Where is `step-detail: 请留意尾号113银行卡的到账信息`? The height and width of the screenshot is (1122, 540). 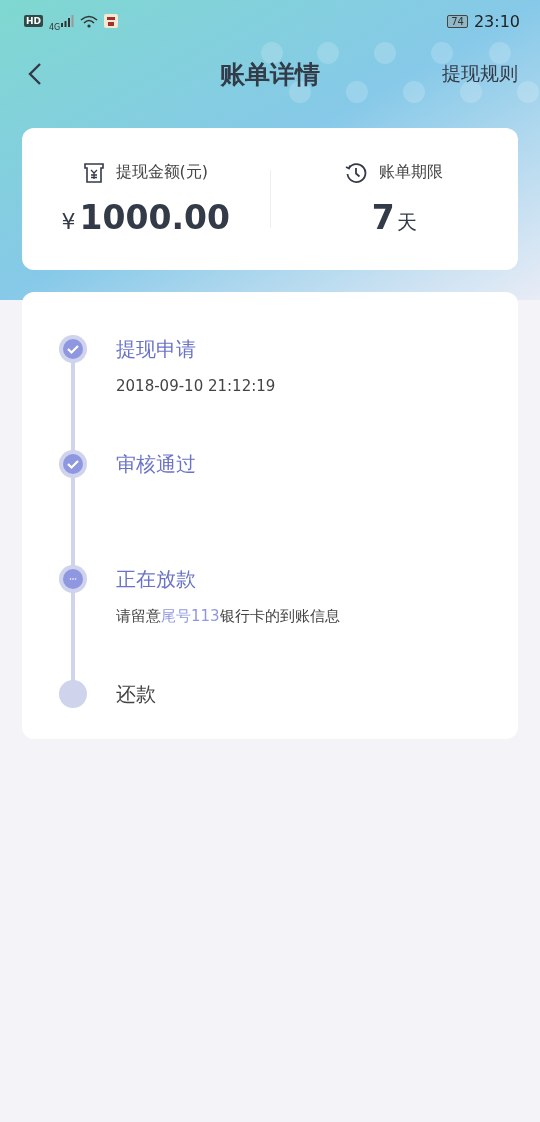 step-detail: 请留意尾号113银行卡的到账信息 is located at coordinates (228, 616).